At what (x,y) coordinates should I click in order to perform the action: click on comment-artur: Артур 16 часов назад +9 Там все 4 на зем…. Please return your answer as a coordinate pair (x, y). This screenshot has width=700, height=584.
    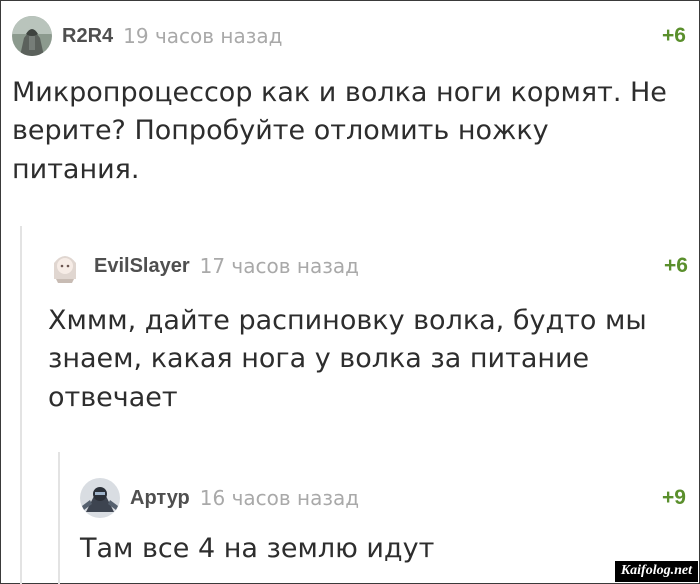
    Looking at the image, I should click on (383, 523).